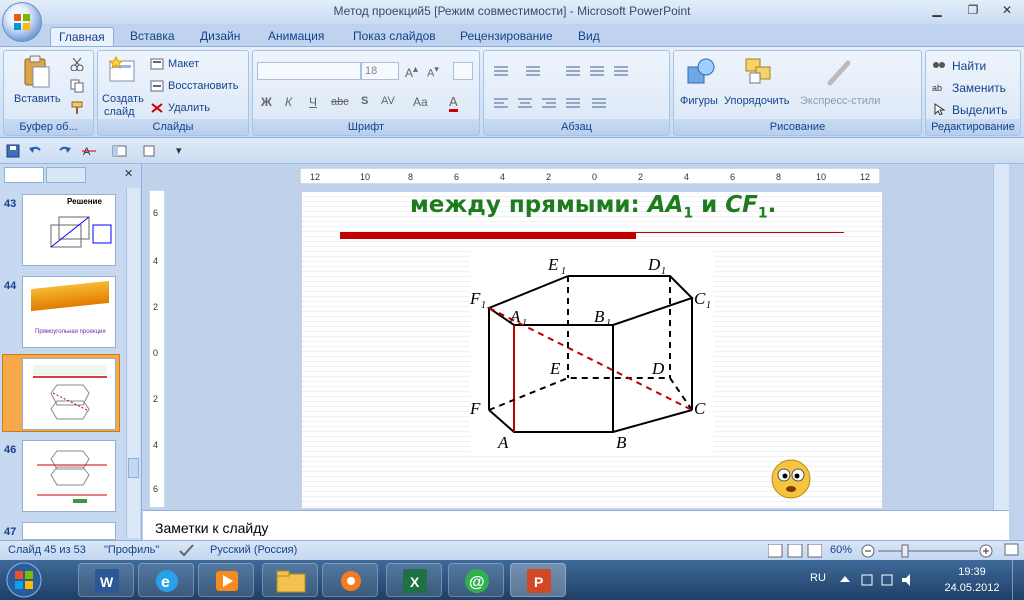 The width and height of the screenshot is (1024, 600). Describe the element at coordinates (189, 108) in the screenshot. I see `delete-button: Удалить` at that location.